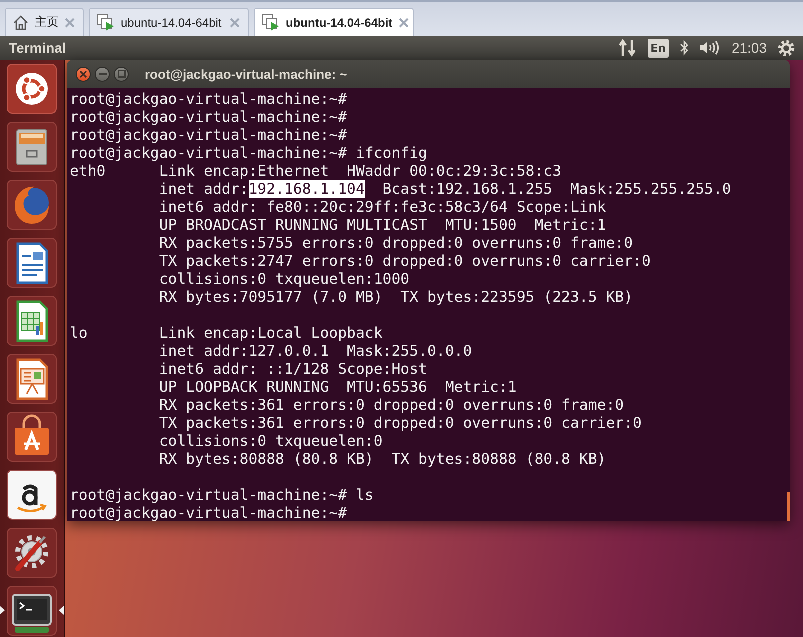  What do you see at coordinates (360, 171) in the screenshot?
I see `output-text: Link encap:Ethernet HWaddr 00:0c:29:3c:58:c3` at bounding box center [360, 171].